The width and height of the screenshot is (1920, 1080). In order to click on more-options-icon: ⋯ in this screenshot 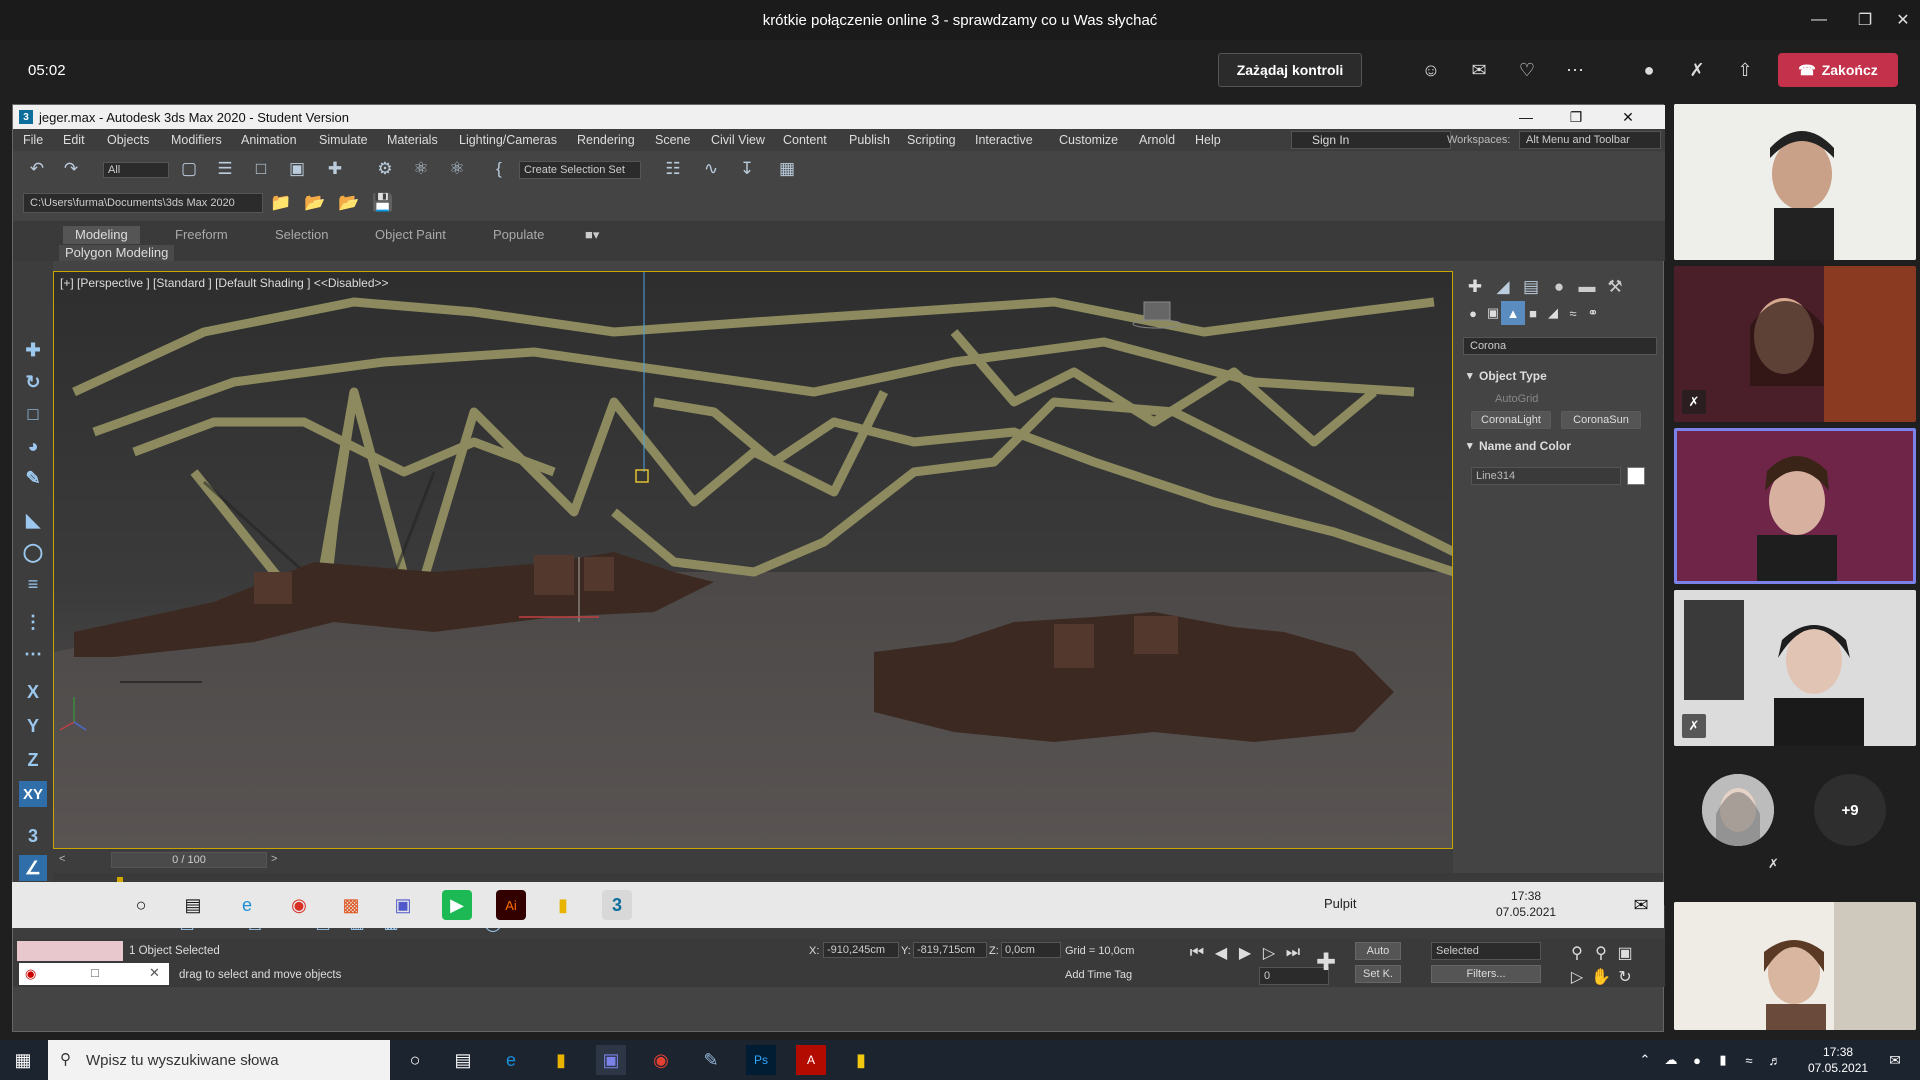, I will do `click(1575, 70)`.